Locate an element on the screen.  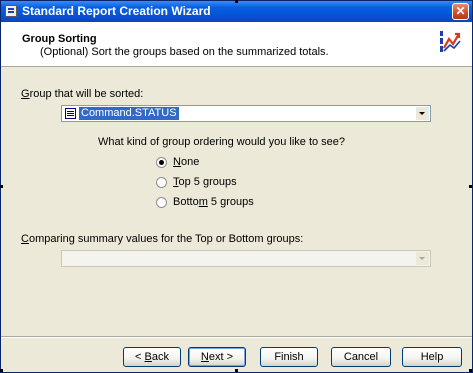
sort-chart-icon is located at coordinates (450, 41).